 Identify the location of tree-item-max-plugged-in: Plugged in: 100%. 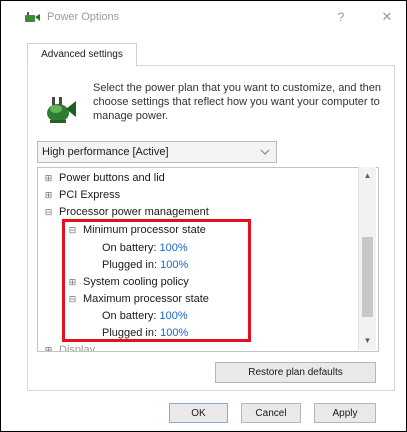
(145, 333).